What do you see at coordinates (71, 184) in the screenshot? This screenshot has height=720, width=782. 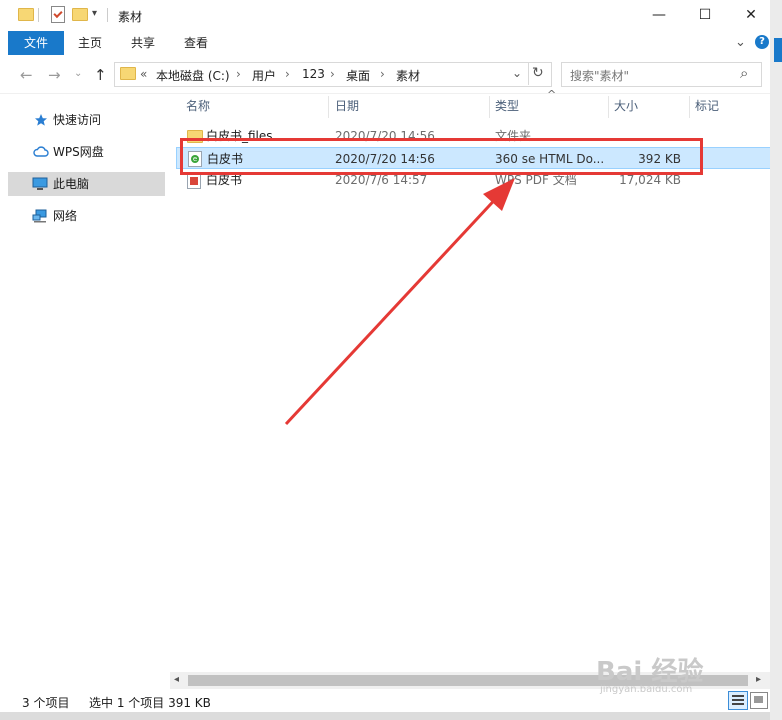 I see `sidebar-item-label: 此电脑` at bounding box center [71, 184].